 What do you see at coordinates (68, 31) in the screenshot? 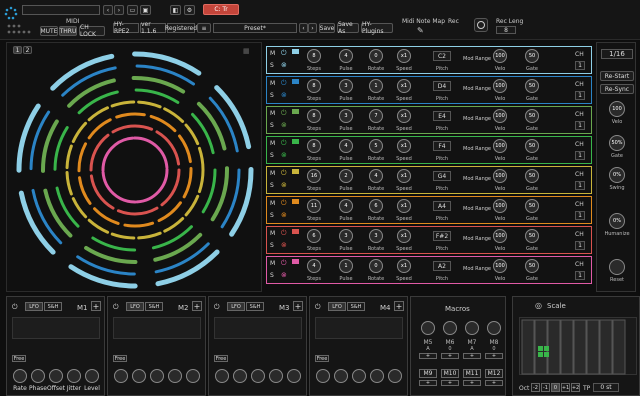
I see `thru-button: THRU` at bounding box center [68, 31].